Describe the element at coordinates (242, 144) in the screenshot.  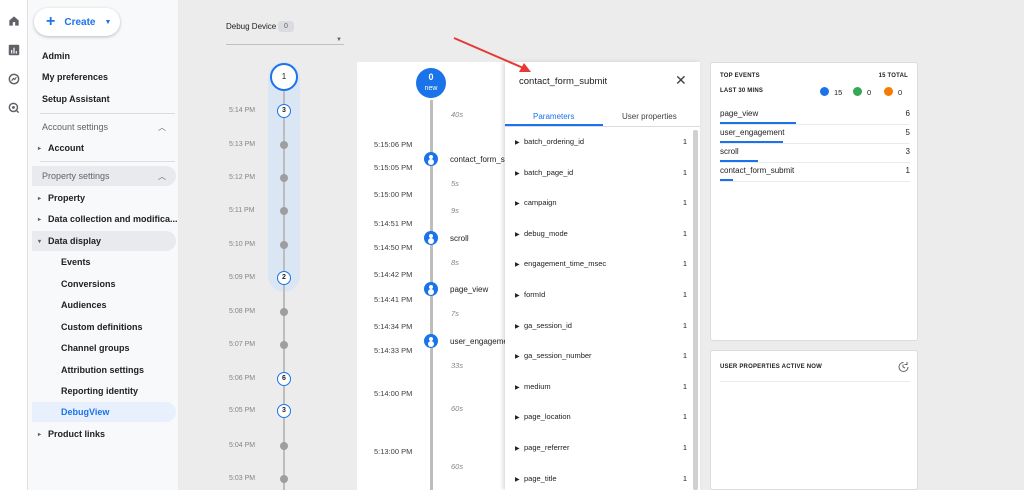
I see `minute-time: 5:13 PM` at that location.